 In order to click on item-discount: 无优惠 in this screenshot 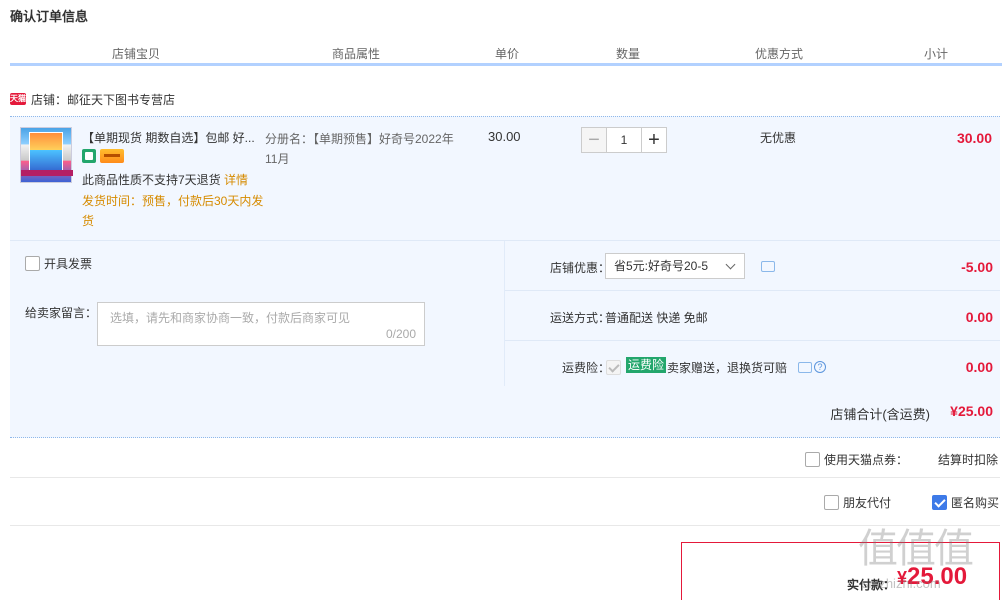, I will do `click(778, 138)`.